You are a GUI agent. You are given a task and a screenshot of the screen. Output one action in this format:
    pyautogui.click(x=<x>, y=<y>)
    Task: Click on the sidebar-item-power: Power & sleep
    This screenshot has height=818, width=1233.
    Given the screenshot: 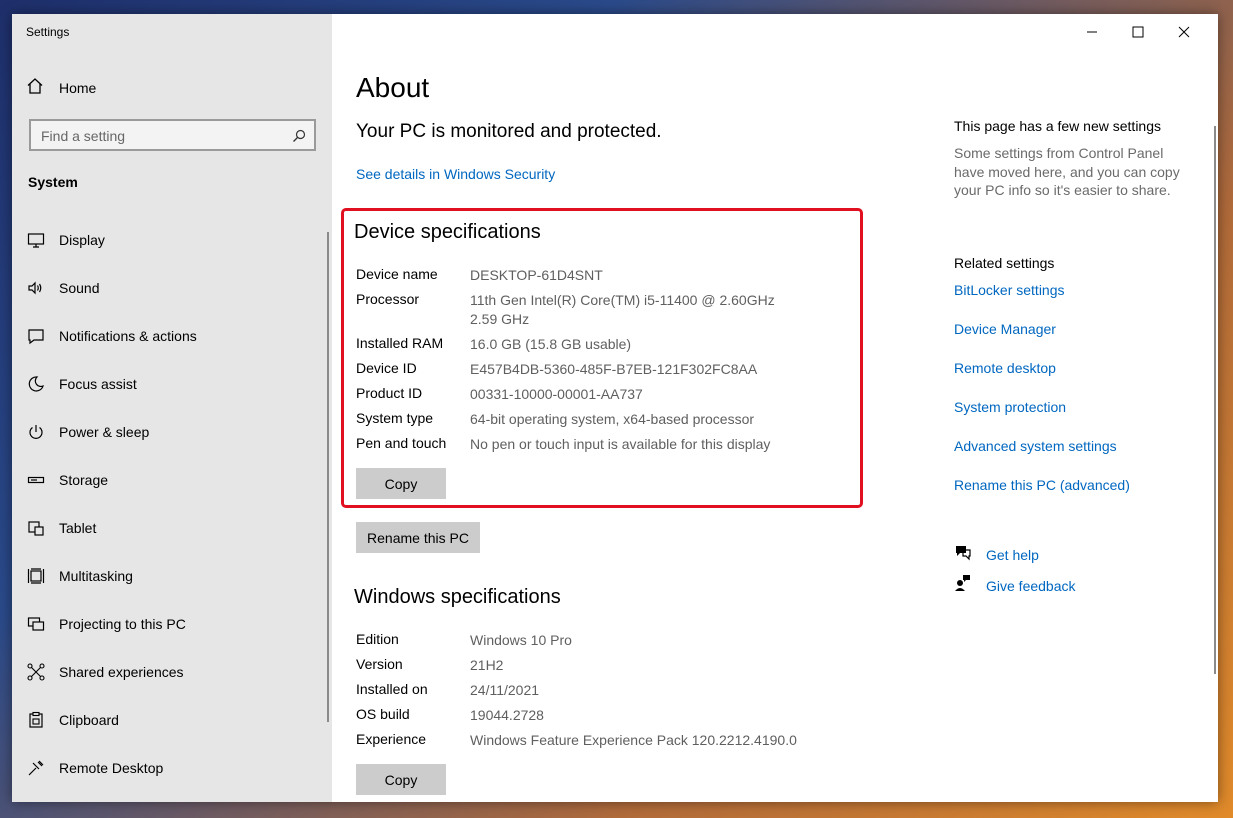 What is the action you would take?
    pyautogui.click(x=87, y=432)
    